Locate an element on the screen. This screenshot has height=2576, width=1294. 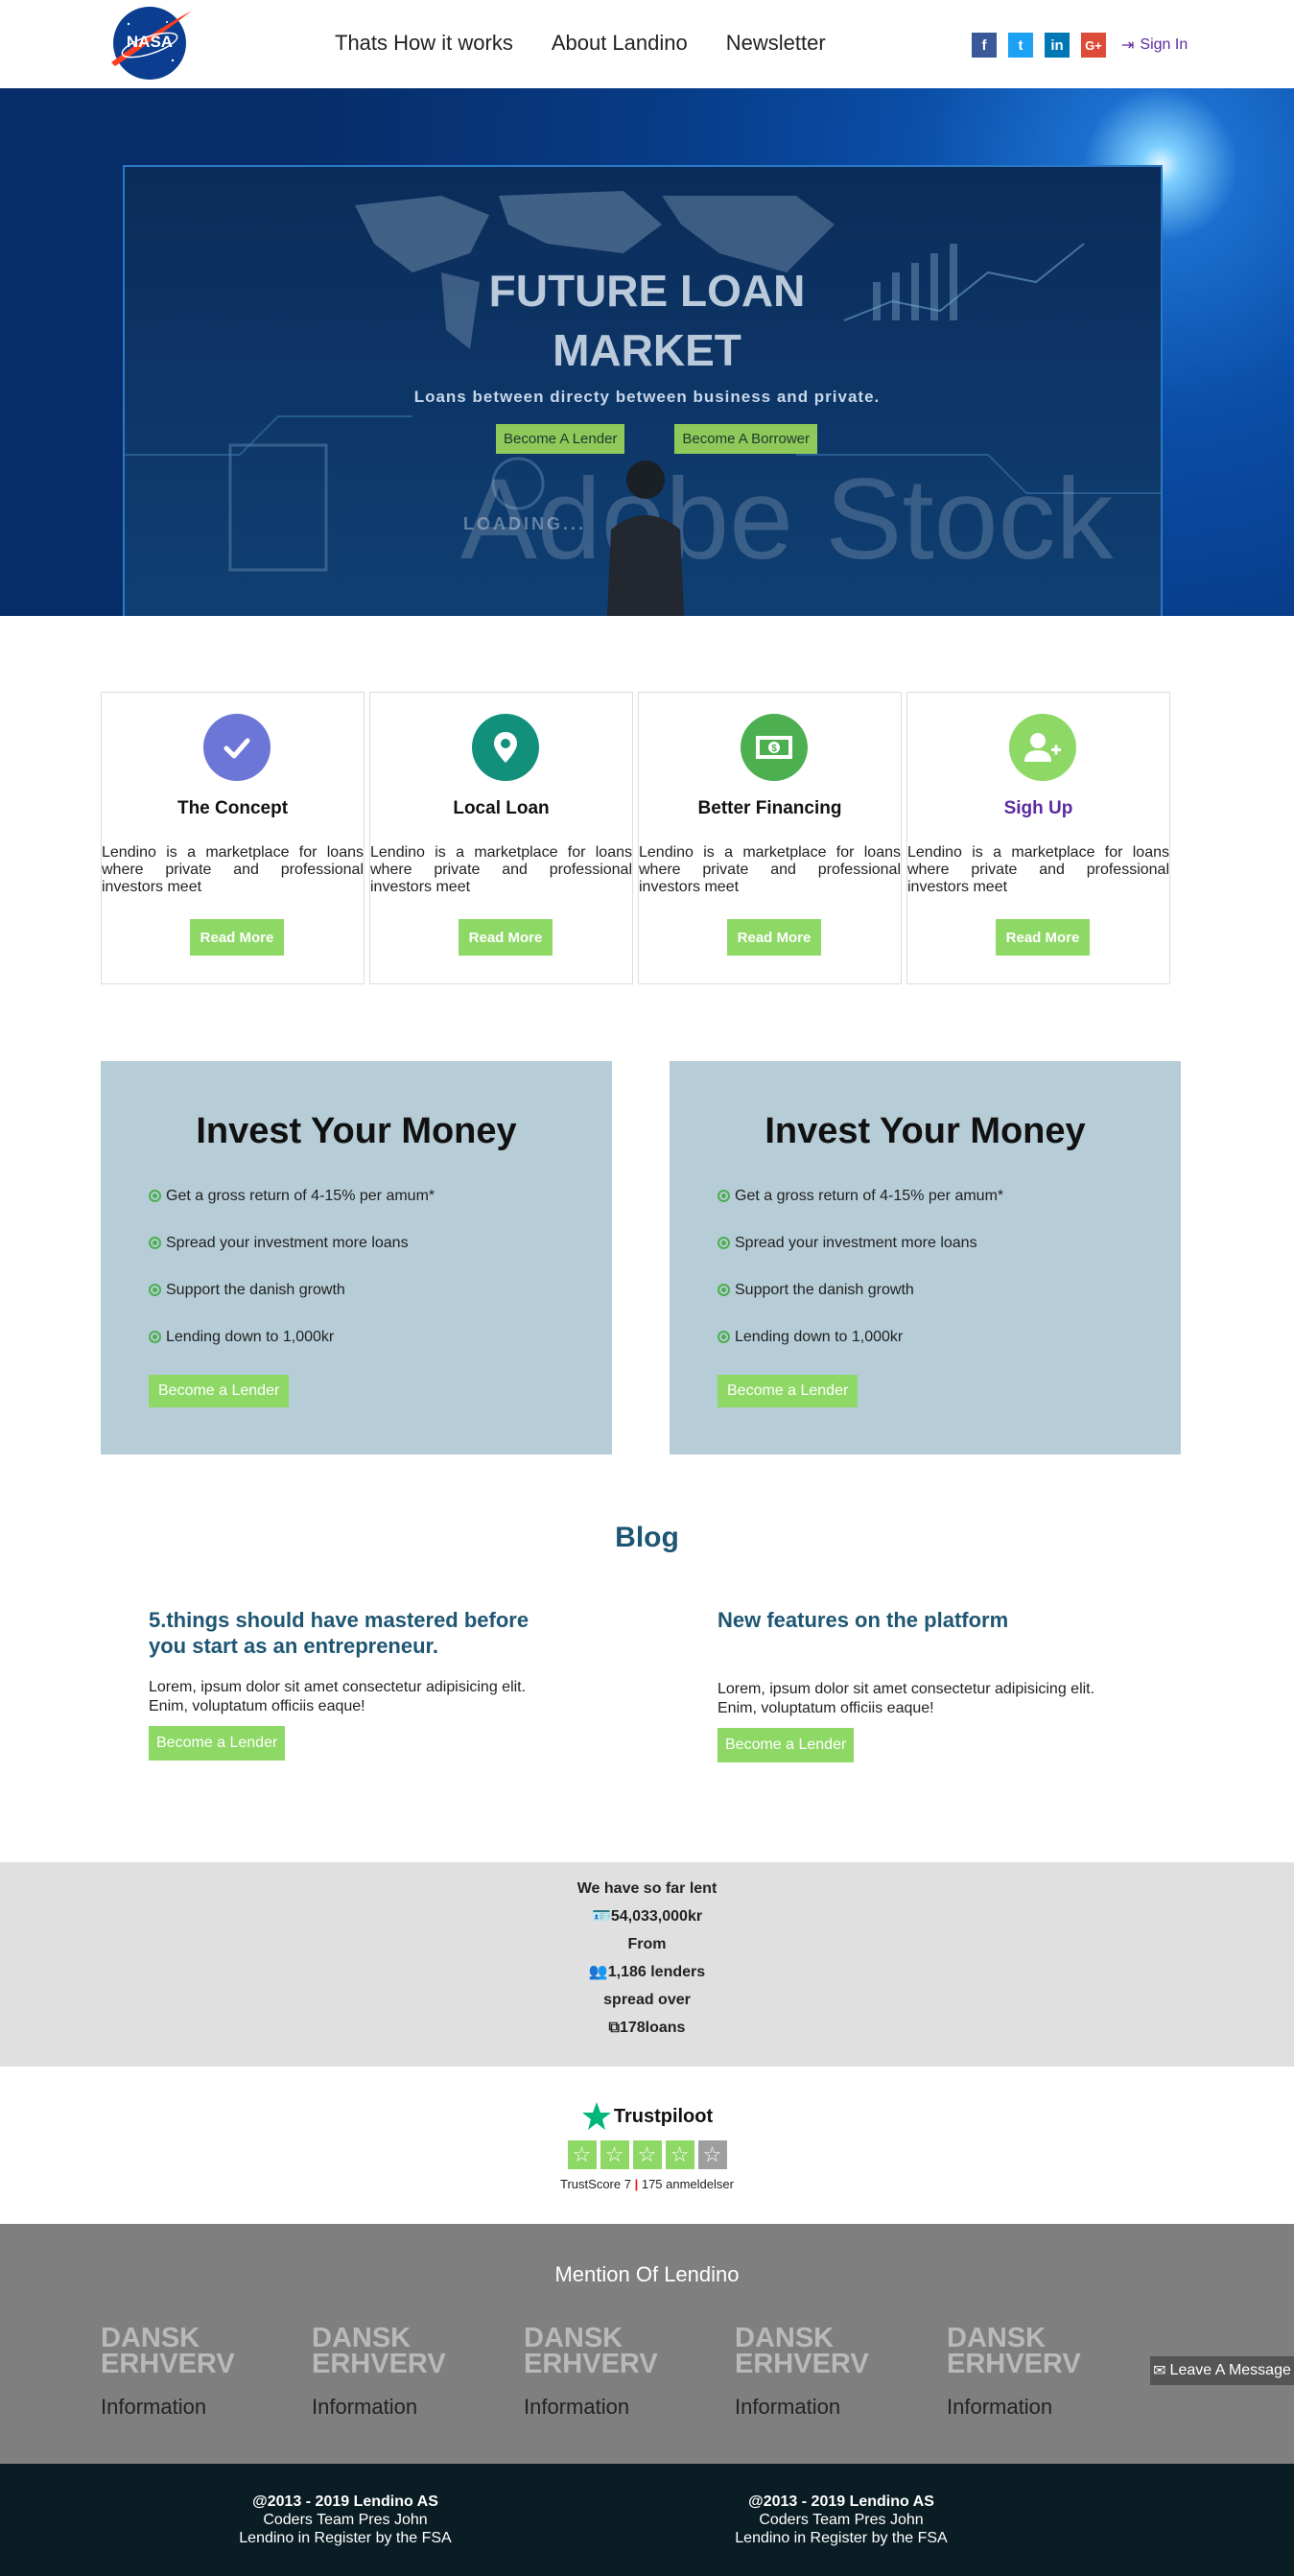
nasa-logo: NASA is located at coordinates (150, 44).